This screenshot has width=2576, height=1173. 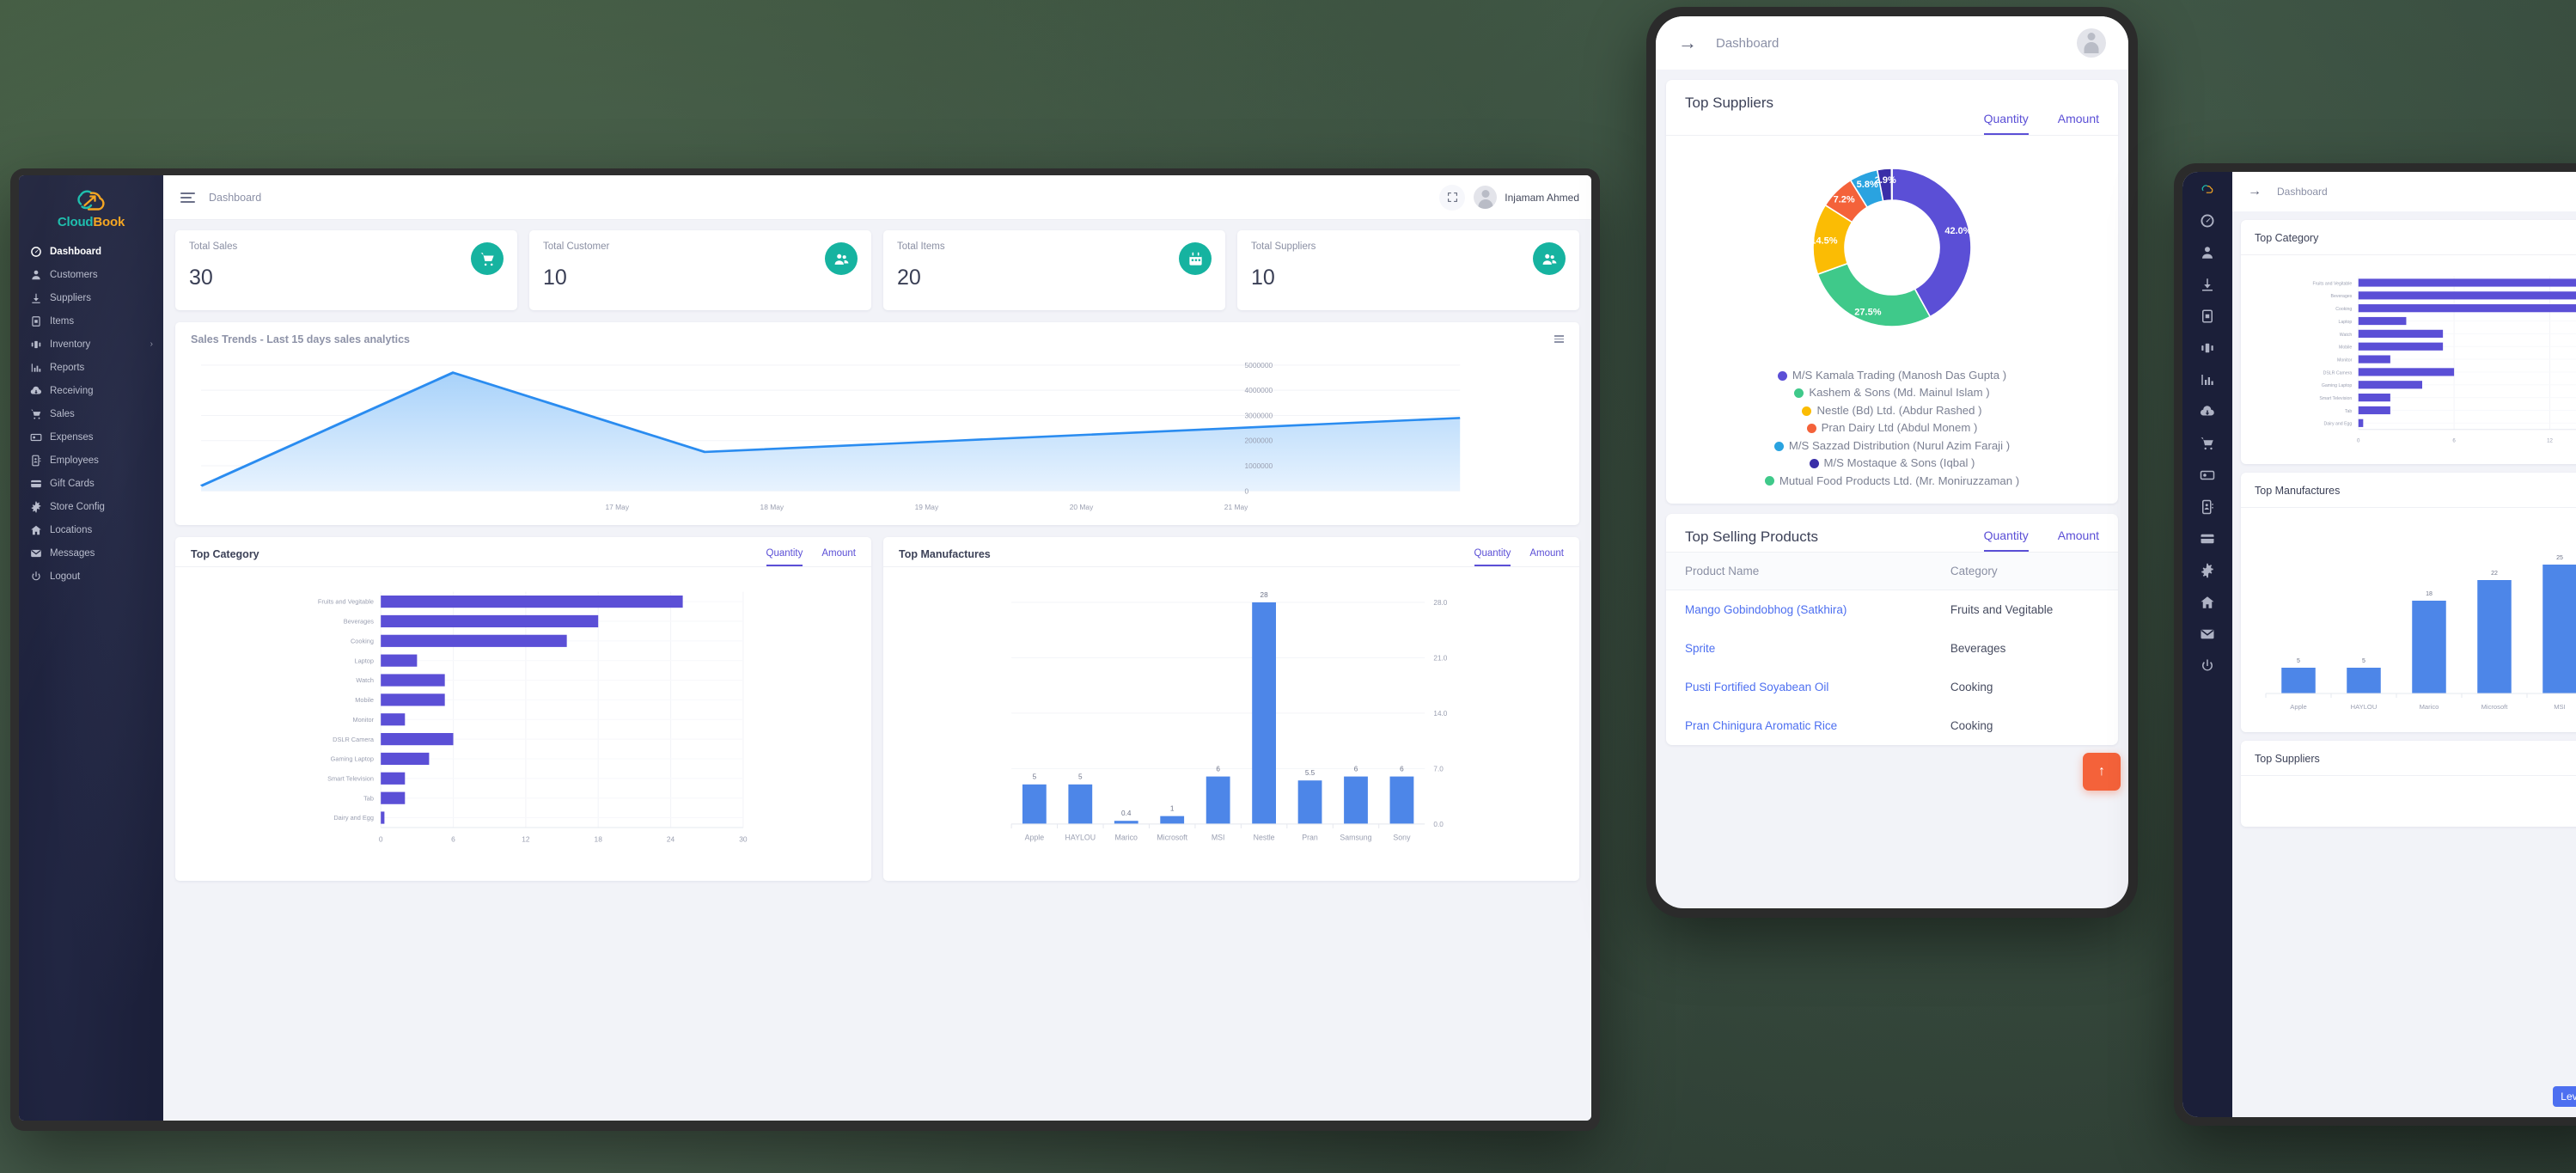 What do you see at coordinates (91, 506) in the screenshot?
I see `sidebar-item-store-config: Store Config` at bounding box center [91, 506].